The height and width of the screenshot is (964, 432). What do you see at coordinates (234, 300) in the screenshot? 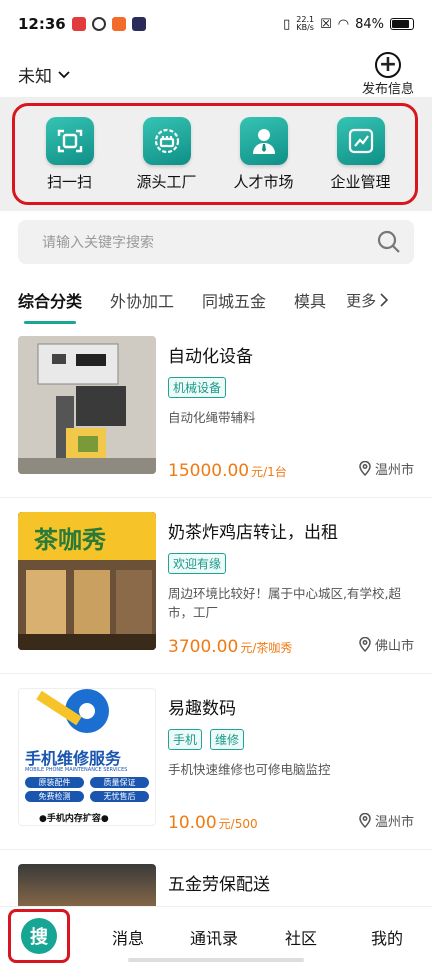
I see `tab-local-hardware: 同城五金` at bounding box center [234, 300].